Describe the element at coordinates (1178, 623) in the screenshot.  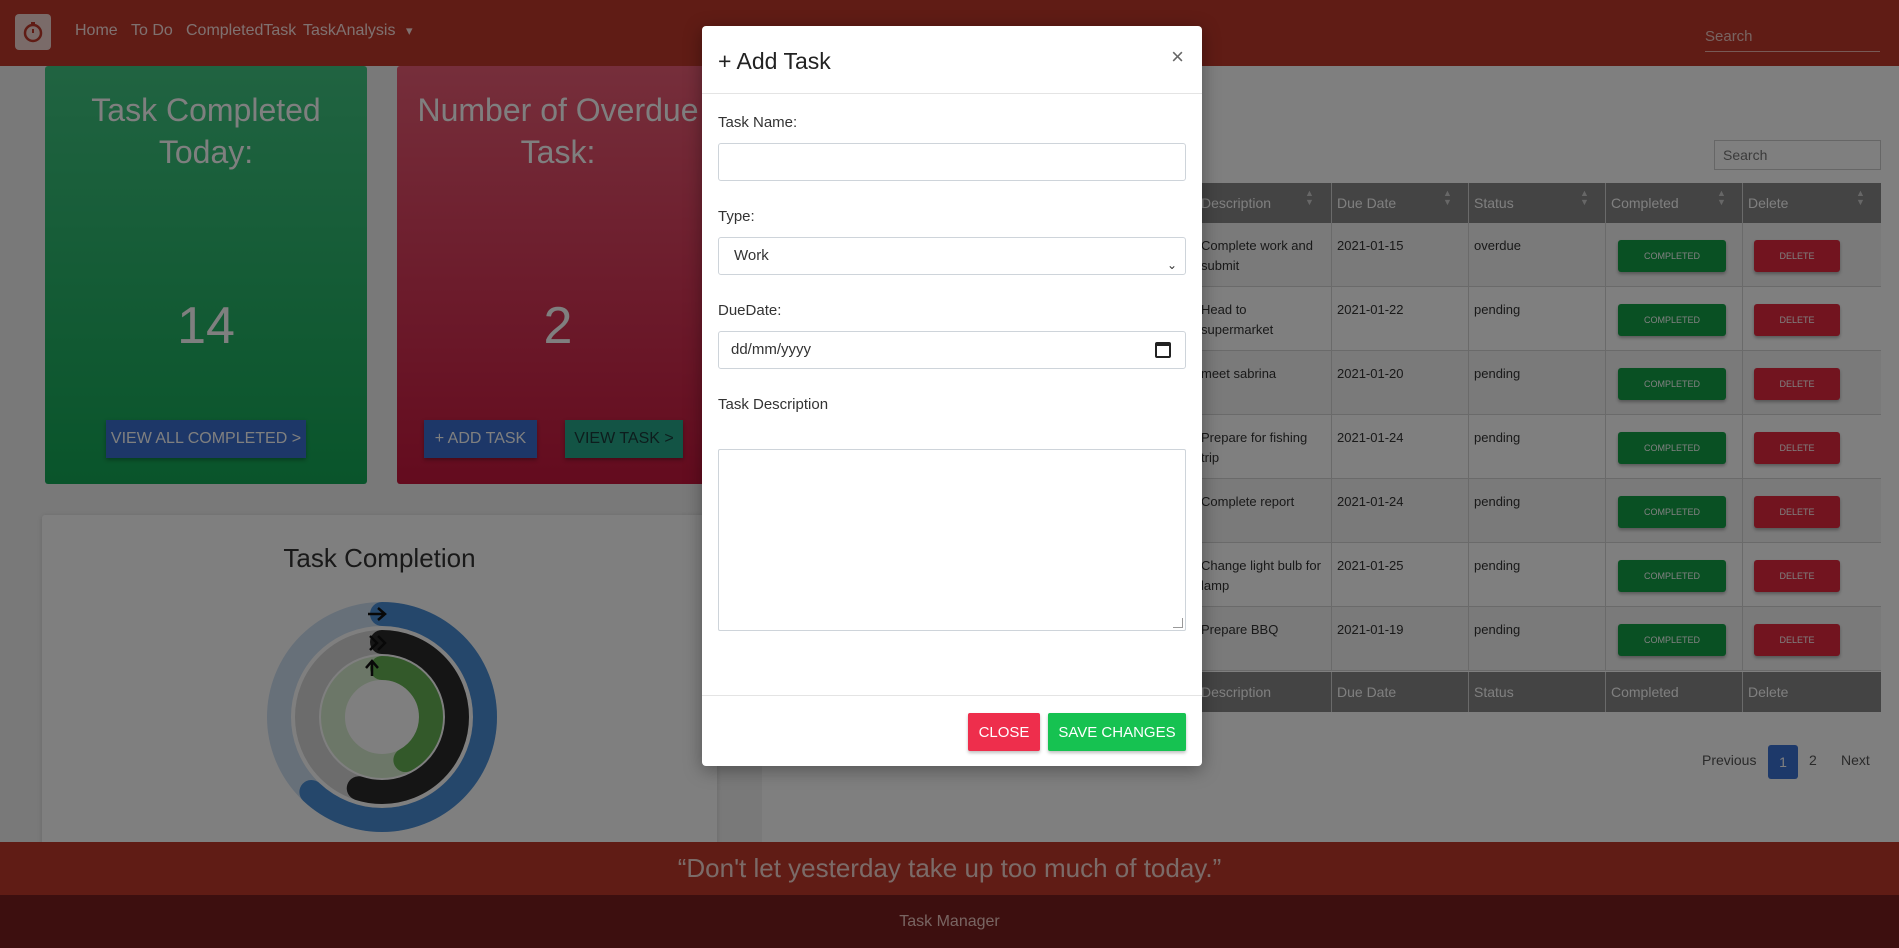
I see `resize-handle-icon` at that location.